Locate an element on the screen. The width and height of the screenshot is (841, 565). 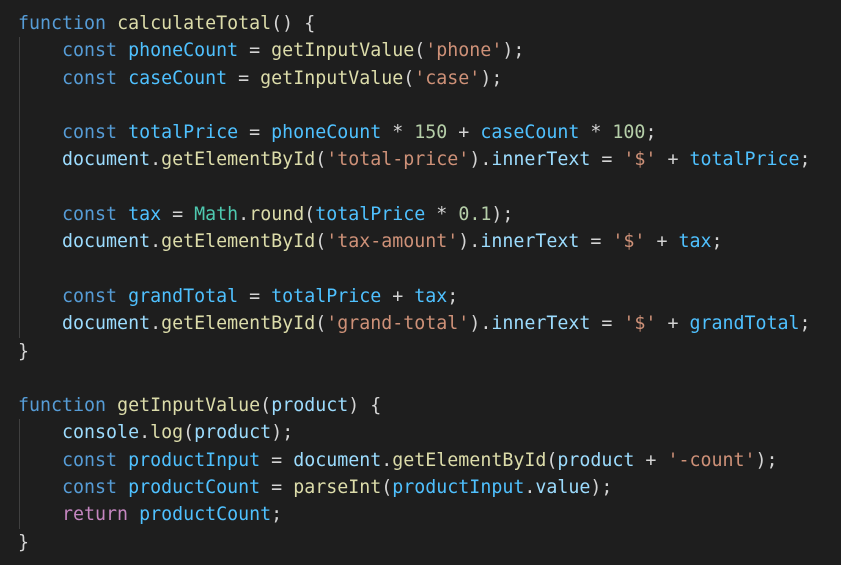
code-token: log is located at coordinates (167, 433).